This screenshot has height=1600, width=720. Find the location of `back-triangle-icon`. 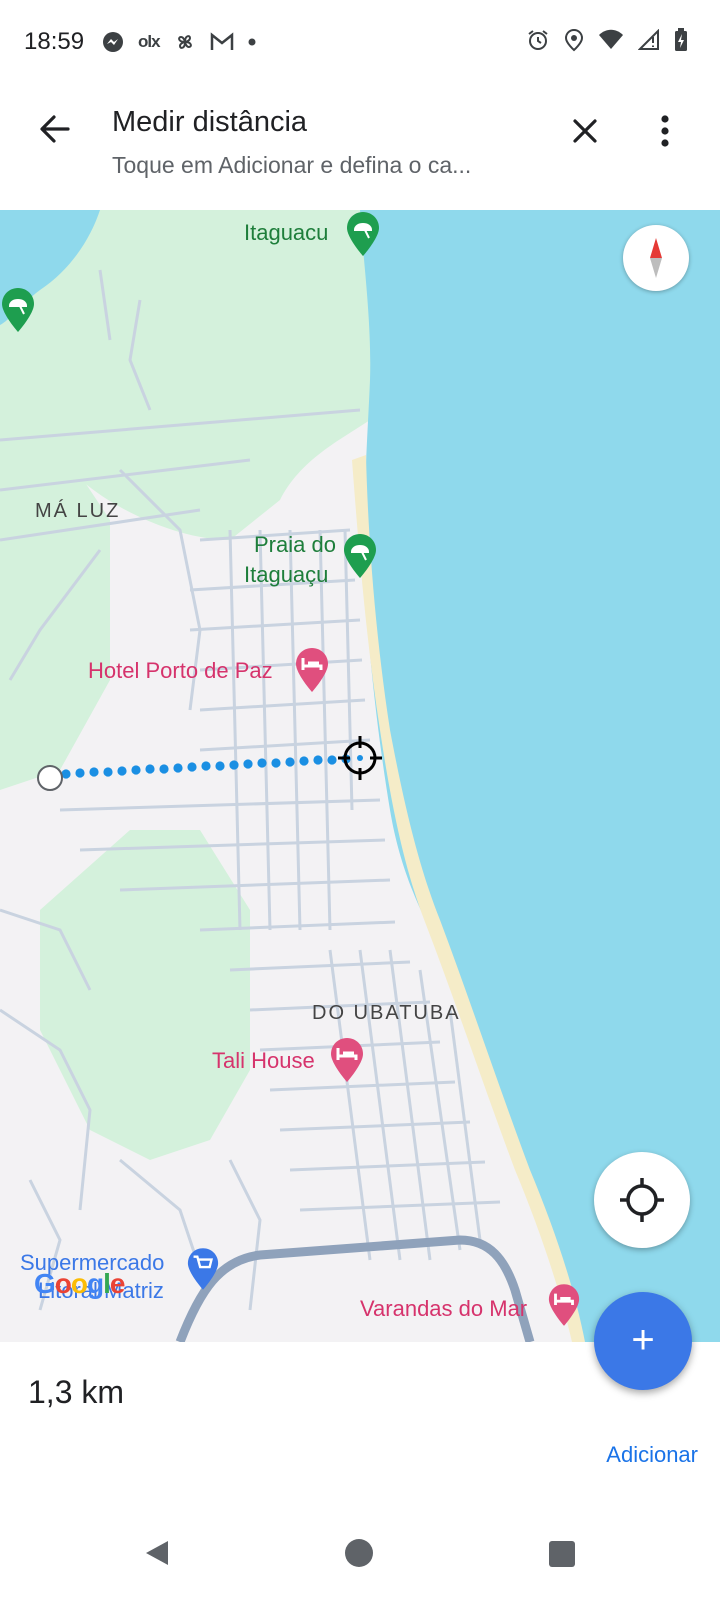

back-triangle-icon is located at coordinates (157, 1553).